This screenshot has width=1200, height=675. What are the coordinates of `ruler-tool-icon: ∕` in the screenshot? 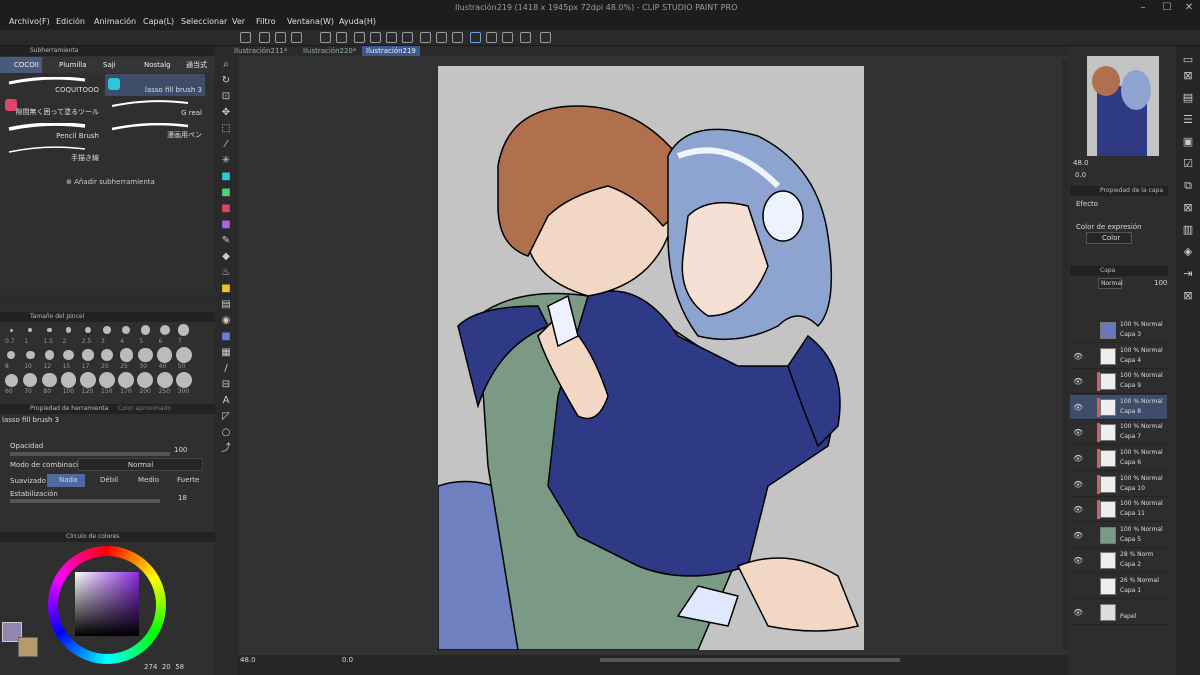 It's located at (226, 369).